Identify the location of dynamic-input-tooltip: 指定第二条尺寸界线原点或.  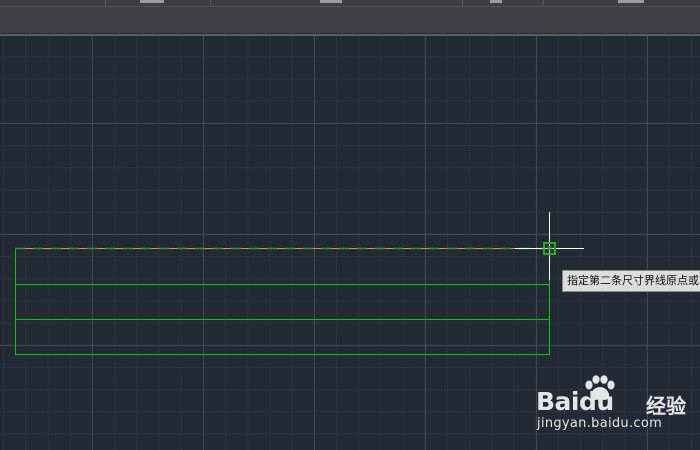
(631, 281).